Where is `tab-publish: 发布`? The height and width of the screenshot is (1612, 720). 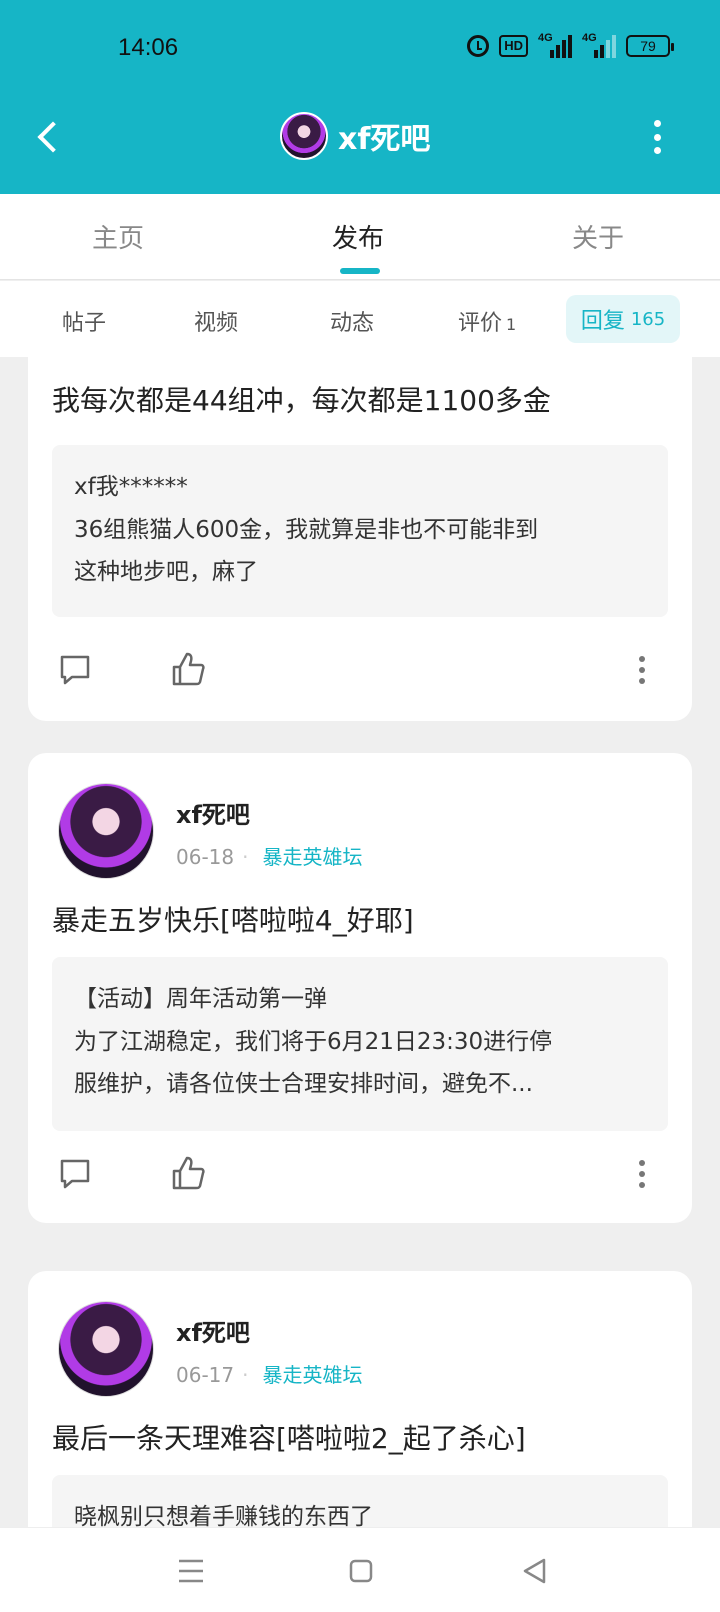 tab-publish: 发布 is located at coordinates (358, 236).